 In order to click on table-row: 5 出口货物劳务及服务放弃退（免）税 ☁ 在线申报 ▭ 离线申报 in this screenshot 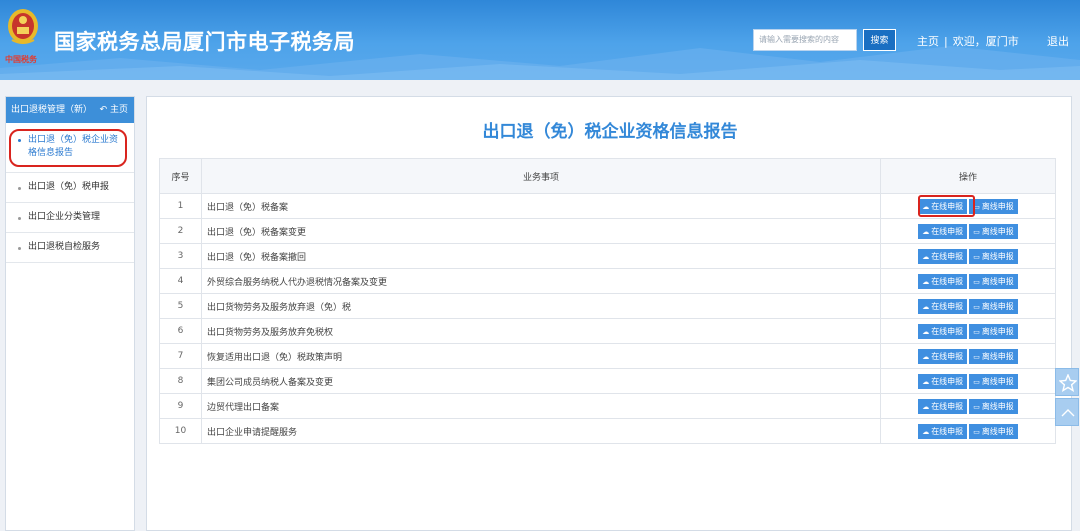, I will do `click(607, 306)`.